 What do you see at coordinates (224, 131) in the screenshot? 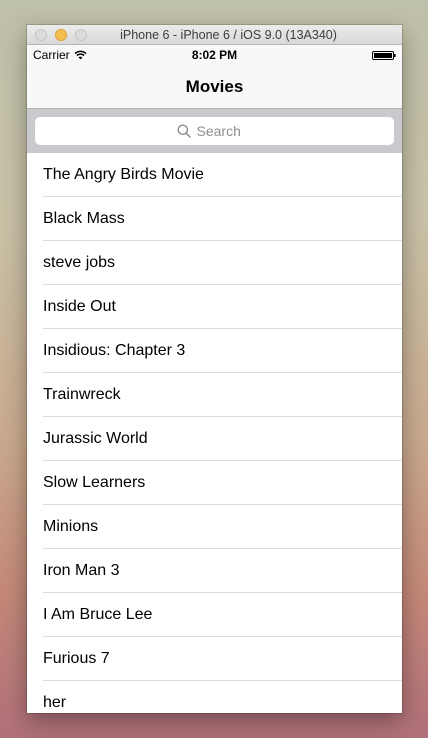
I see `search-input` at bounding box center [224, 131].